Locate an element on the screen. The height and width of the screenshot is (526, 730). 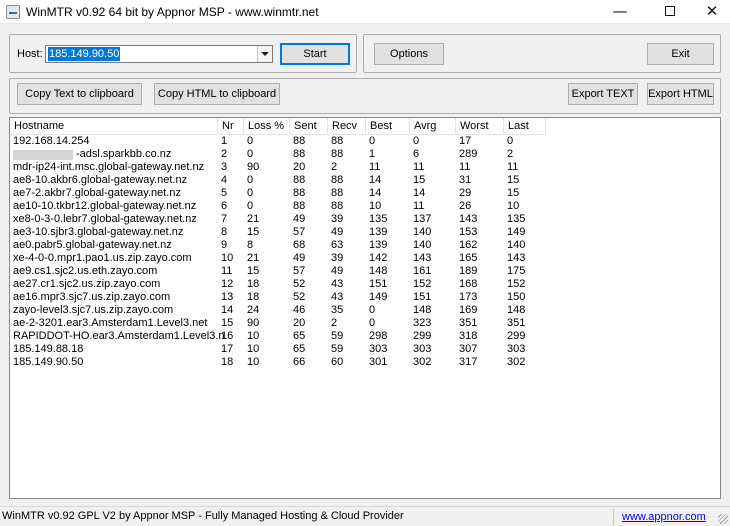
value-cell: 323 is located at coordinates (422, 323).